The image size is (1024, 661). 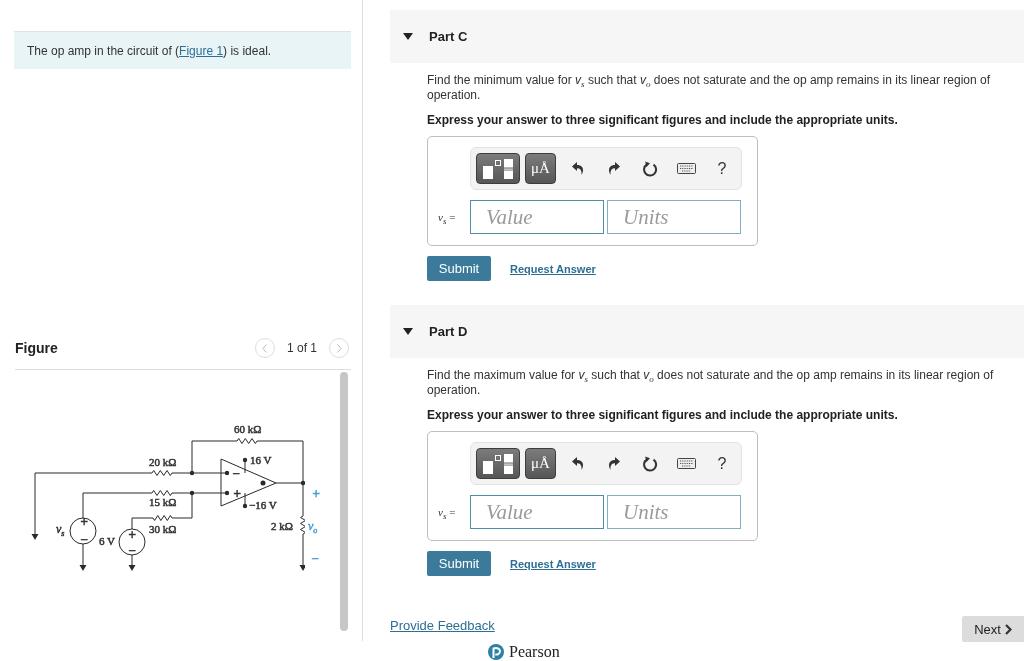 I want to click on page-counter: 1 of 1, so click(x=301, y=348).